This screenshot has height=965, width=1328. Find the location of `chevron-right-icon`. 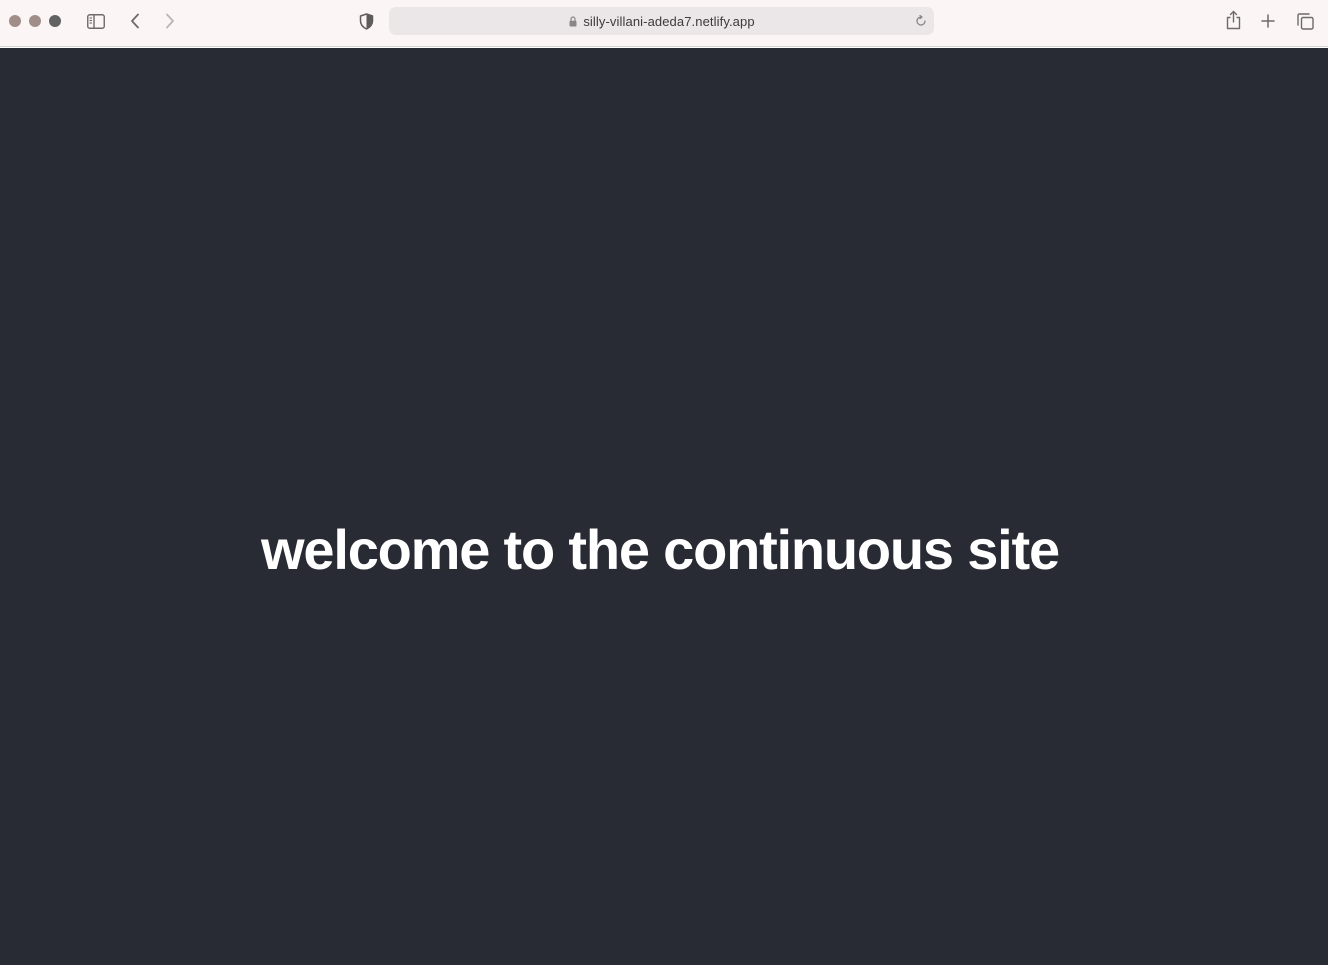

chevron-right-icon is located at coordinates (170, 21).